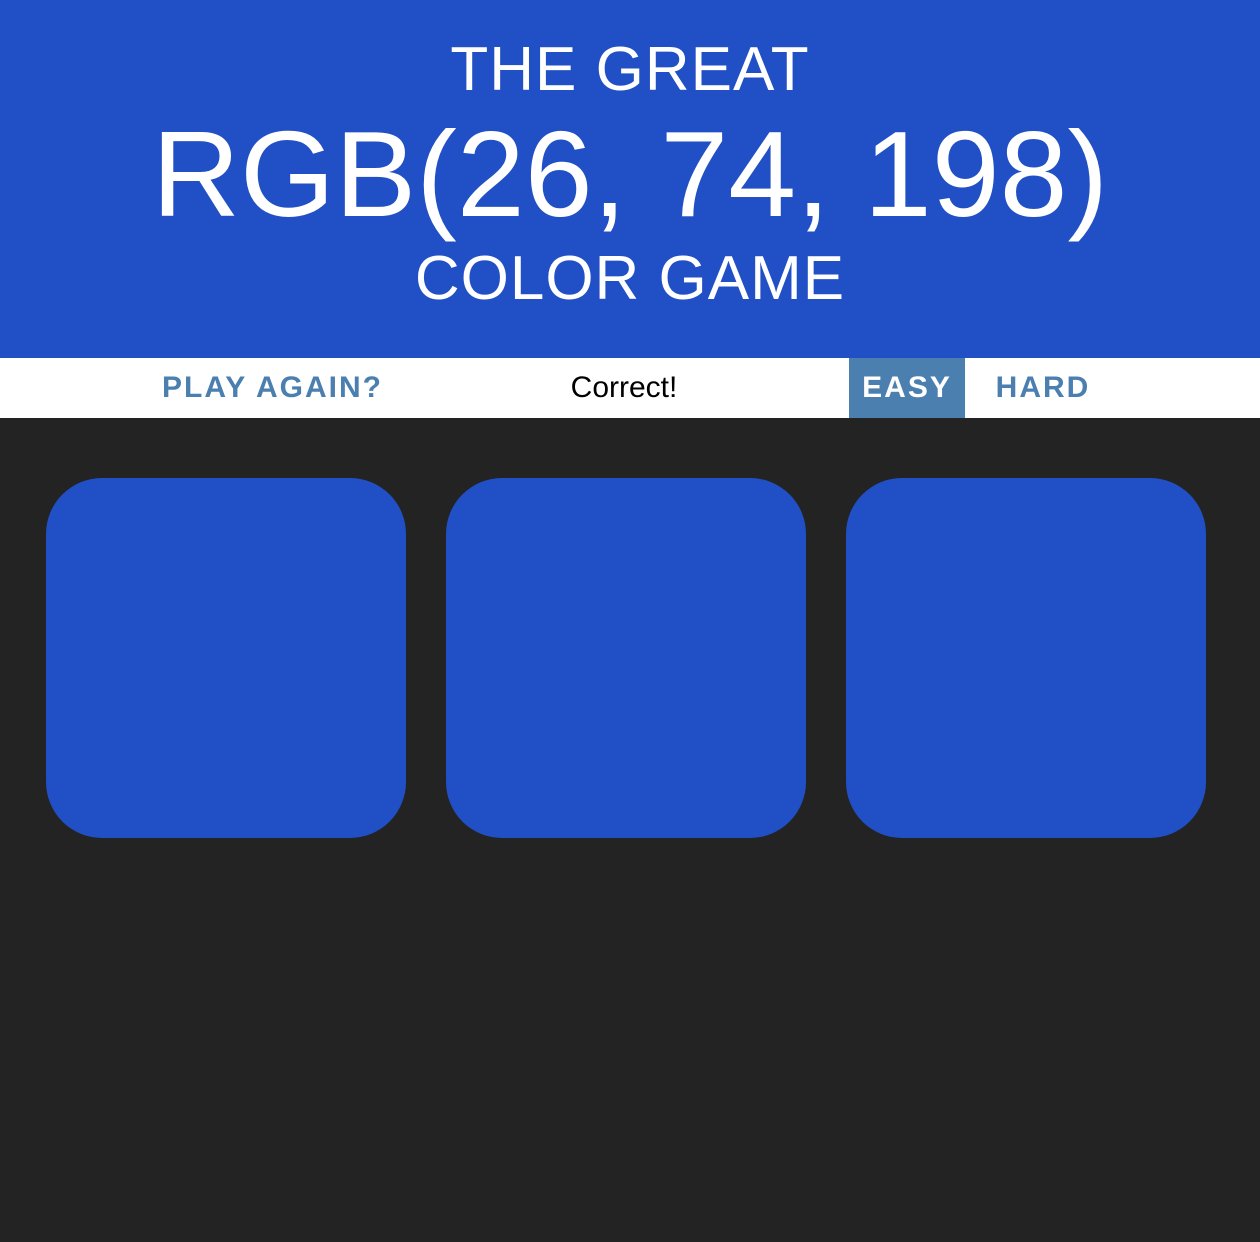 This screenshot has height=1242, width=1260. What do you see at coordinates (907, 388) in the screenshot?
I see `easy-mode-button: EASY` at bounding box center [907, 388].